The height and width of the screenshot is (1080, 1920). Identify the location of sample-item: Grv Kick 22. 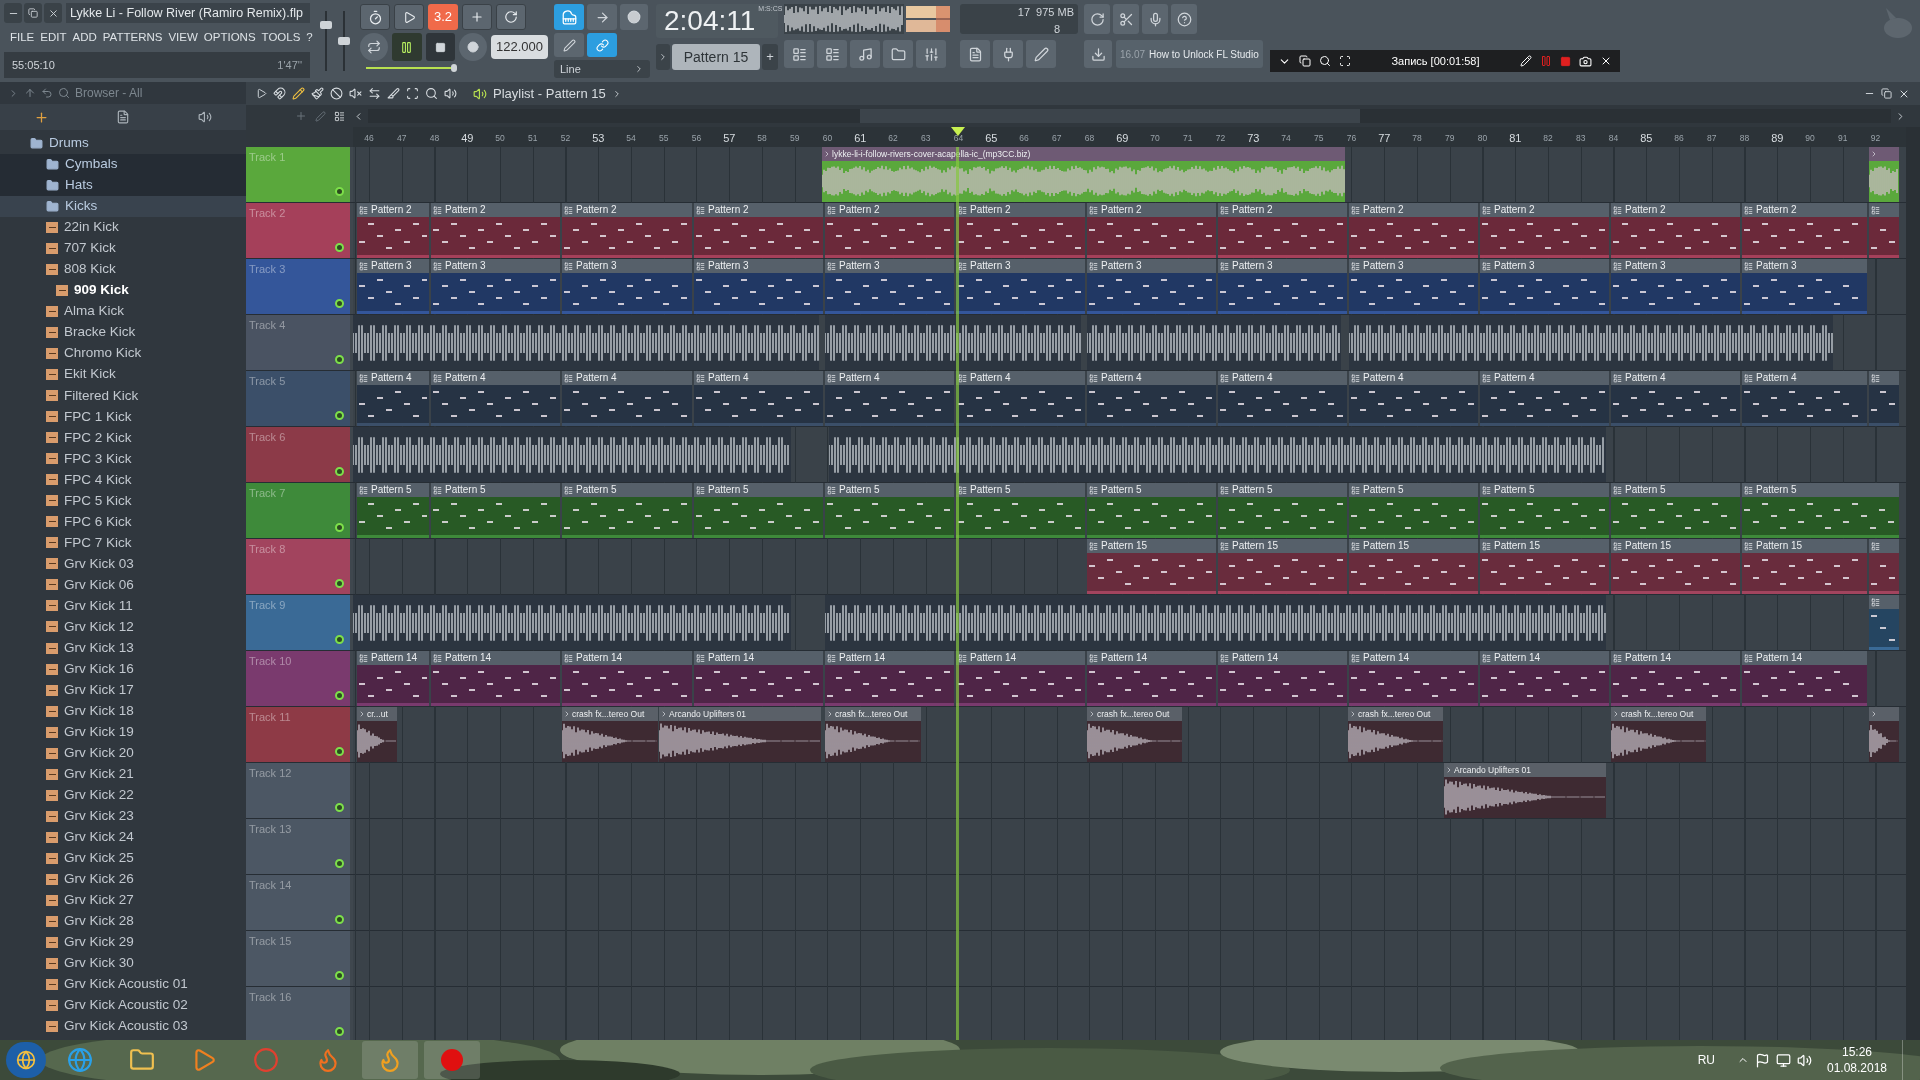
(123, 795).